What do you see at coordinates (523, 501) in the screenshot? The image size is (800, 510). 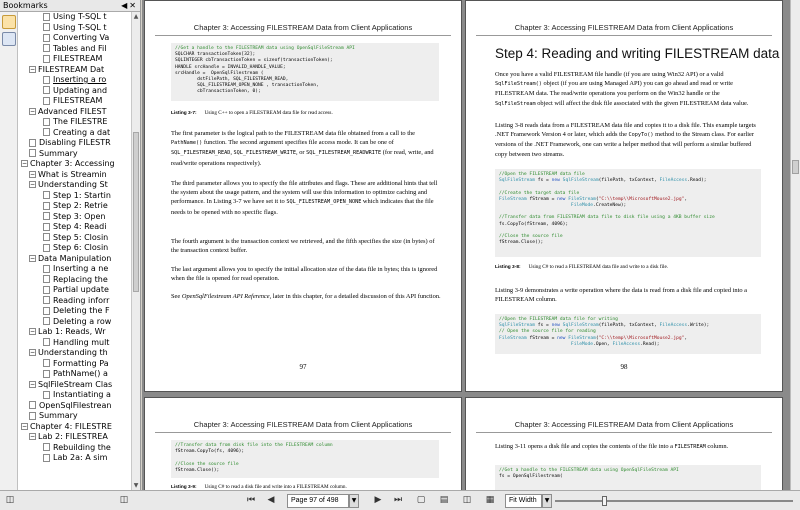 I see `zoom-mode-field: Fit Width` at bounding box center [523, 501].